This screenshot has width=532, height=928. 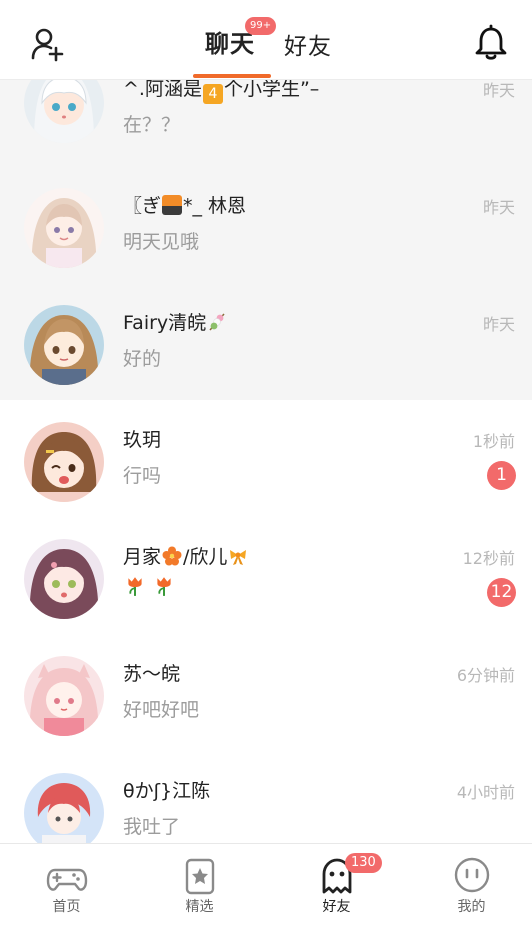 I want to click on conversation-row: 月家 /欣儿 12秒前 12, so click(x=266, y=575).